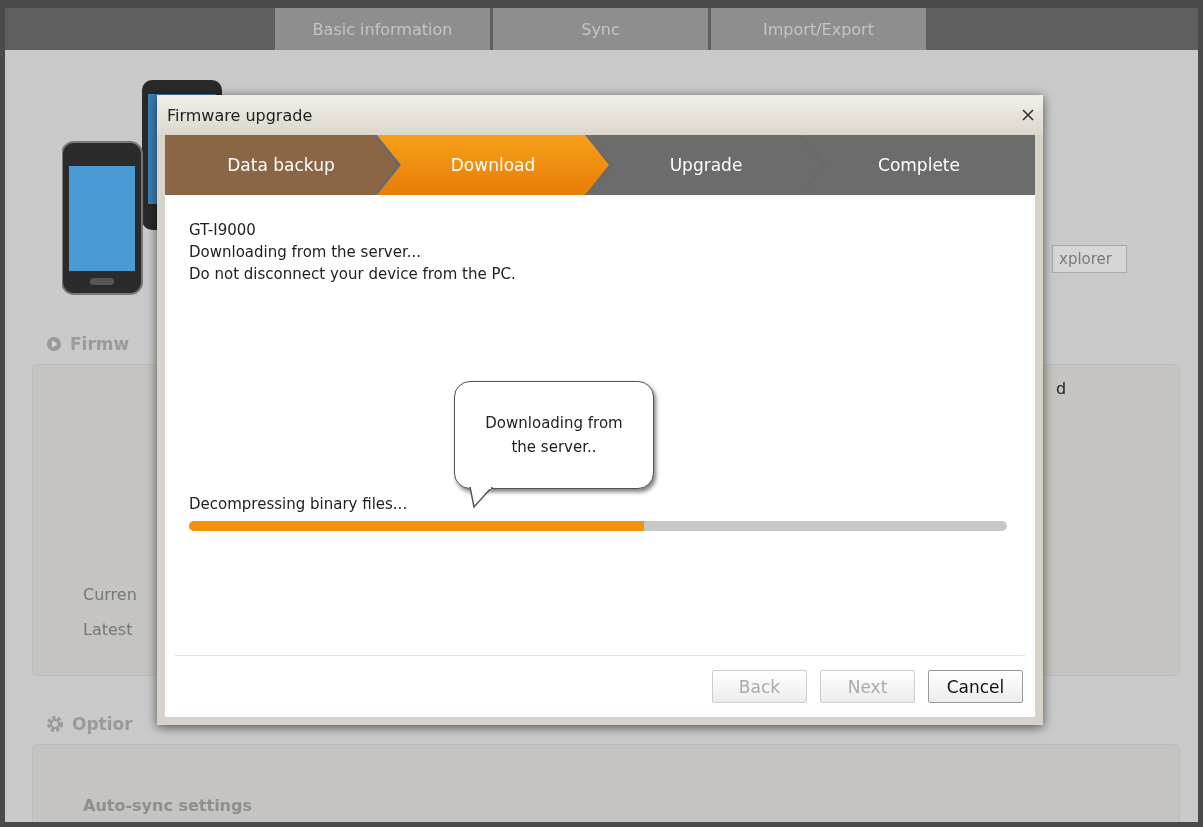  Describe the element at coordinates (108, 629) in the screenshot. I see `latest-version-label: Latest` at that location.